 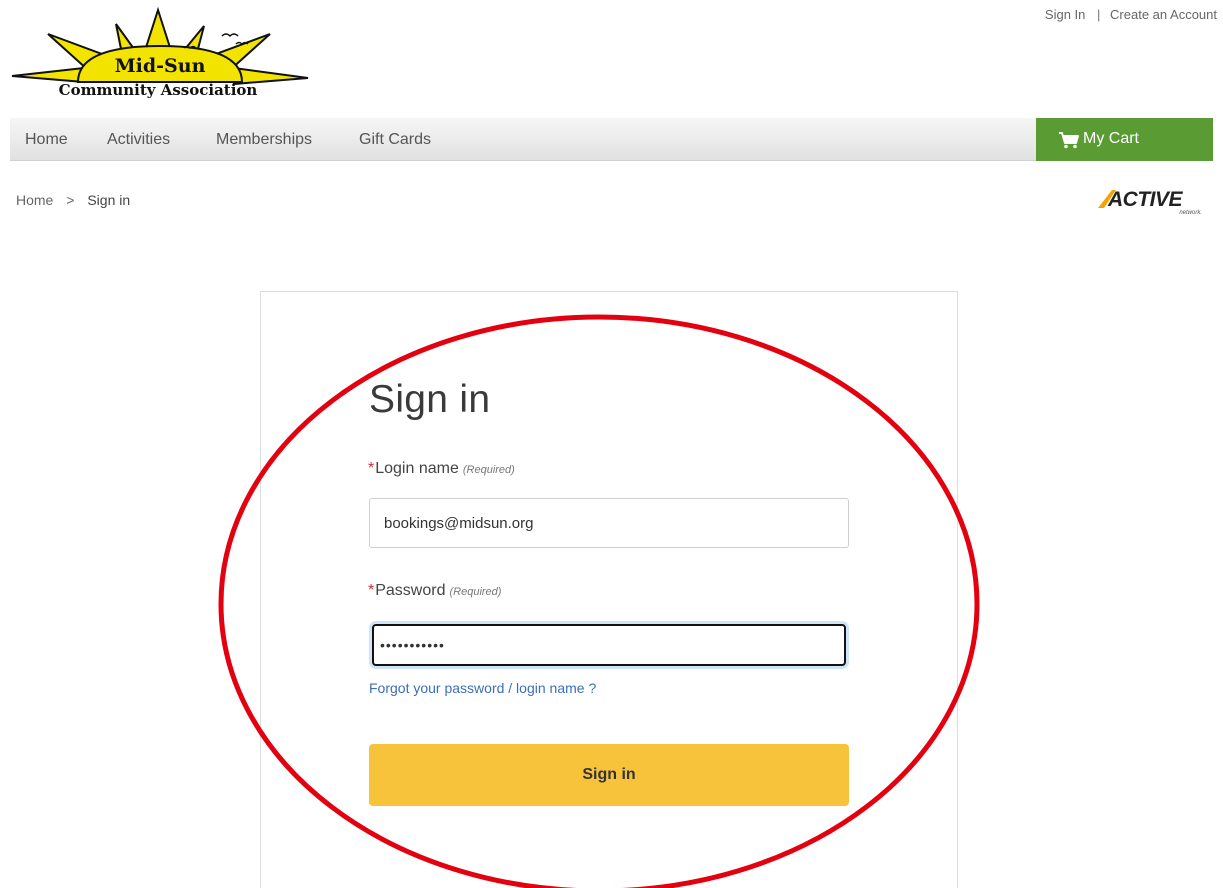 What do you see at coordinates (160, 66) in the screenshot?
I see `logo-name-line1: Mid-Sun` at bounding box center [160, 66].